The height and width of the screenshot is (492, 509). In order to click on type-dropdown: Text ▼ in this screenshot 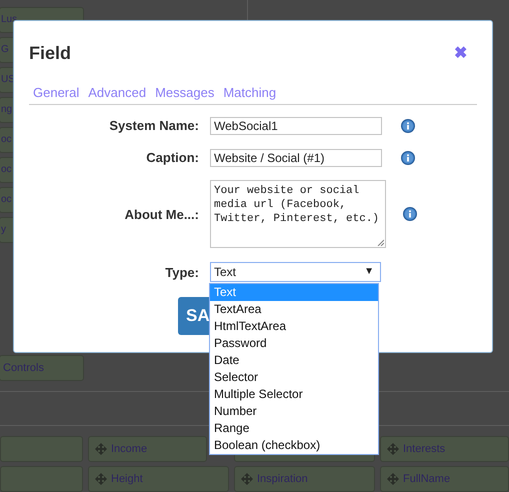, I will do `click(295, 272)`.